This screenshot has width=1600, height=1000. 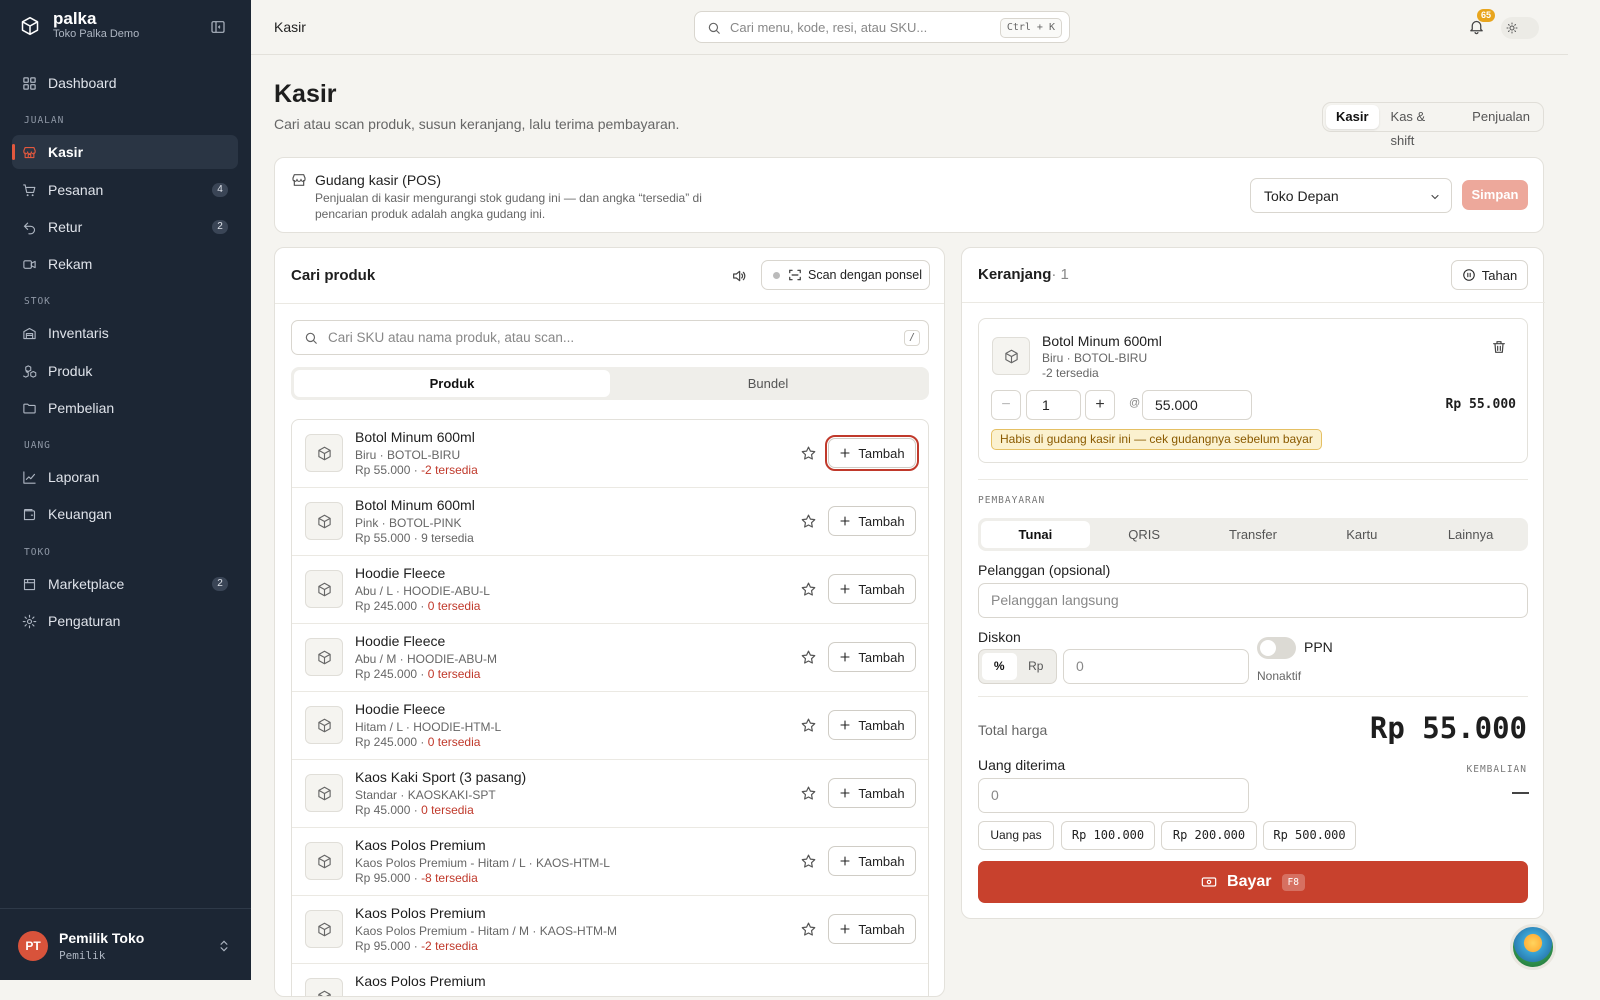 What do you see at coordinates (1035, 534) in the screenshot?
I see `tab-tunai: Tunai` at bounding box center [1035, 534].